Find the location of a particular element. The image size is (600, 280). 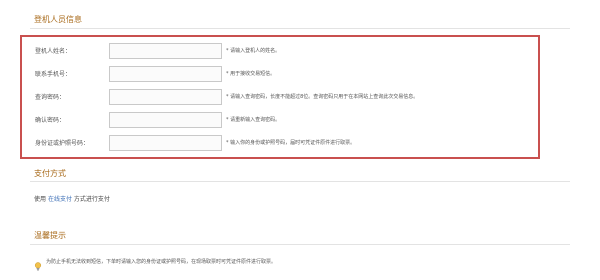

id-number-input is located at coordinates (165, 143).